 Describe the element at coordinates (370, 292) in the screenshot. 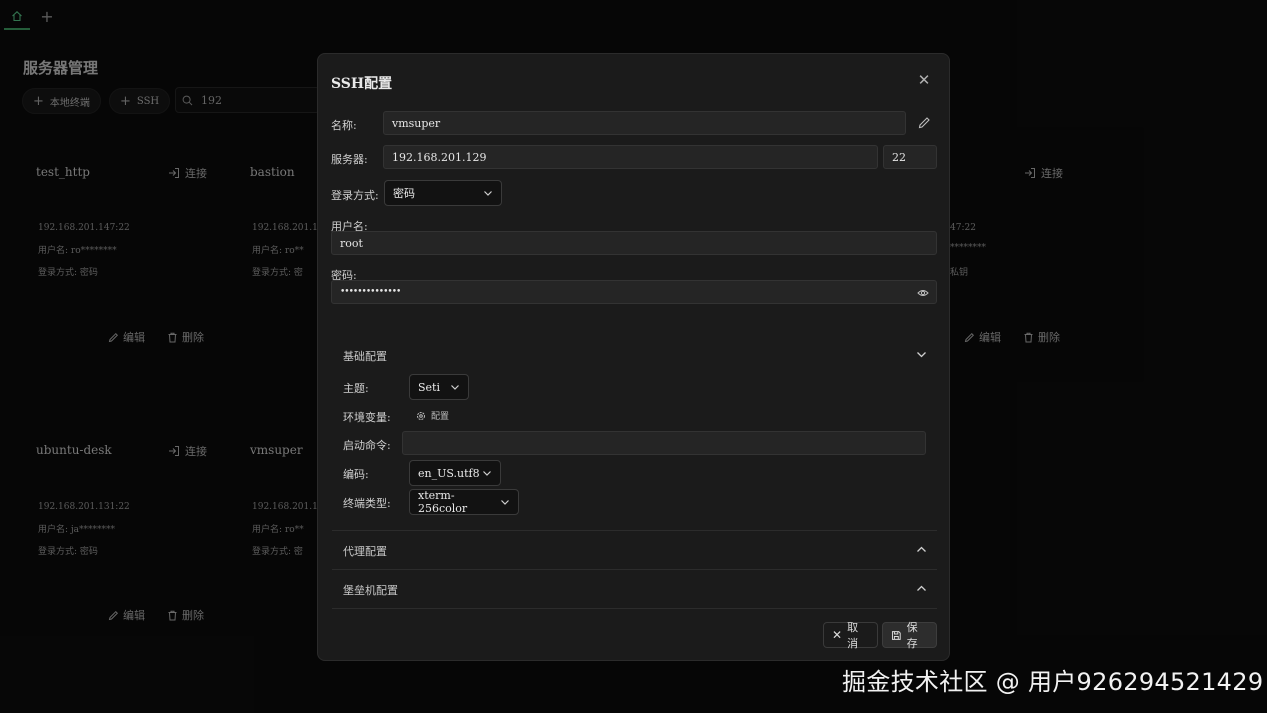

I see `password-value: ••••••••••••••` at that location.